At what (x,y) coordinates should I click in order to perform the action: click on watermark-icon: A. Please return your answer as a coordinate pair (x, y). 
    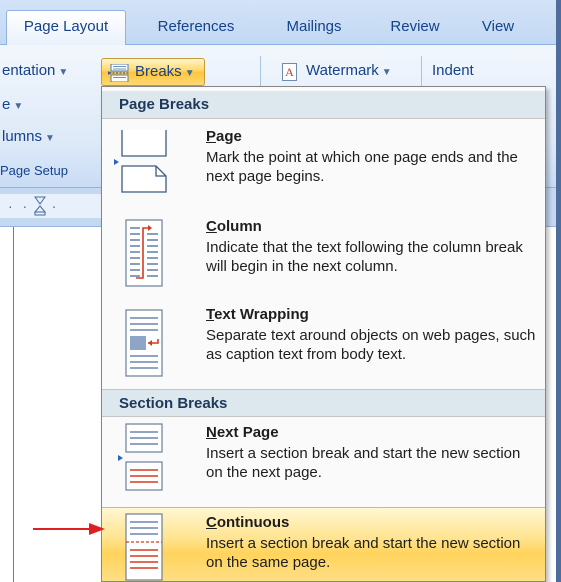
    Looking at the image, I should click on (289, 72).